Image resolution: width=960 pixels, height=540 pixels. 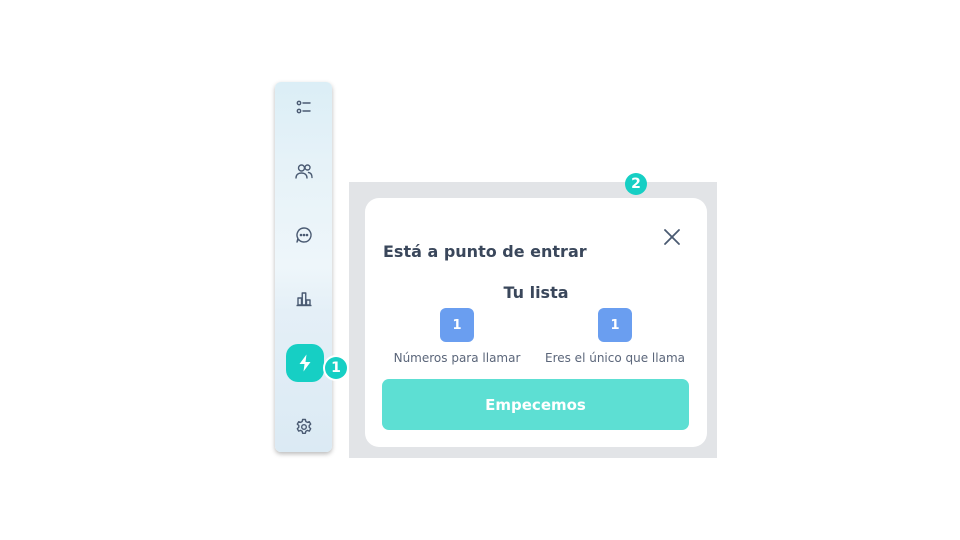 I want to click on users-icon, so click(x=303, y=171).